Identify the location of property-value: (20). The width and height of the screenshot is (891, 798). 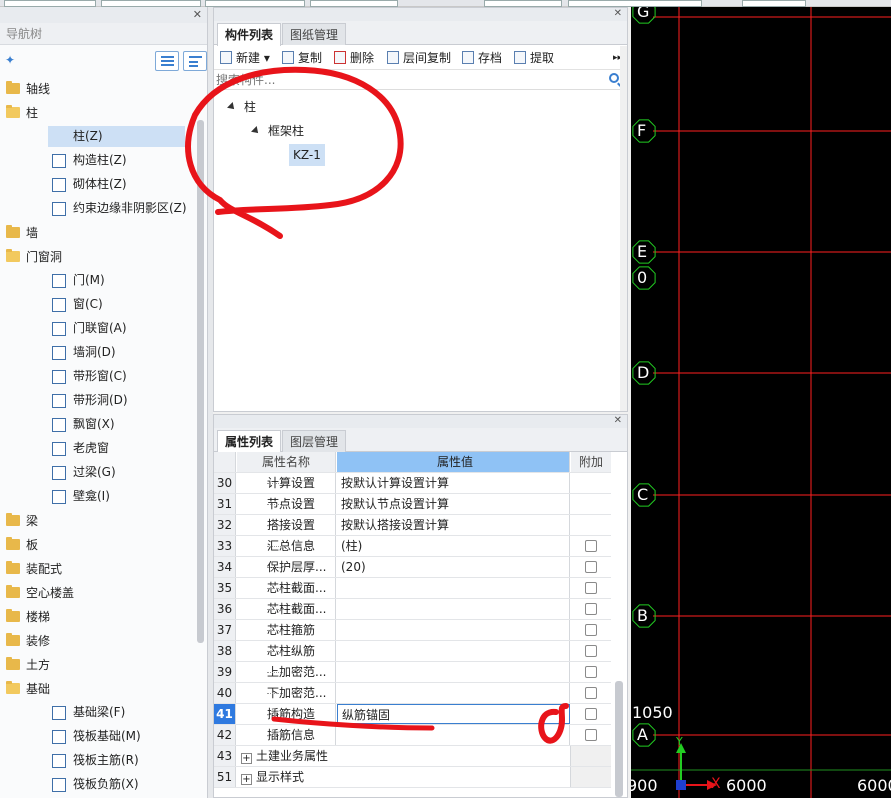
(453, 567).